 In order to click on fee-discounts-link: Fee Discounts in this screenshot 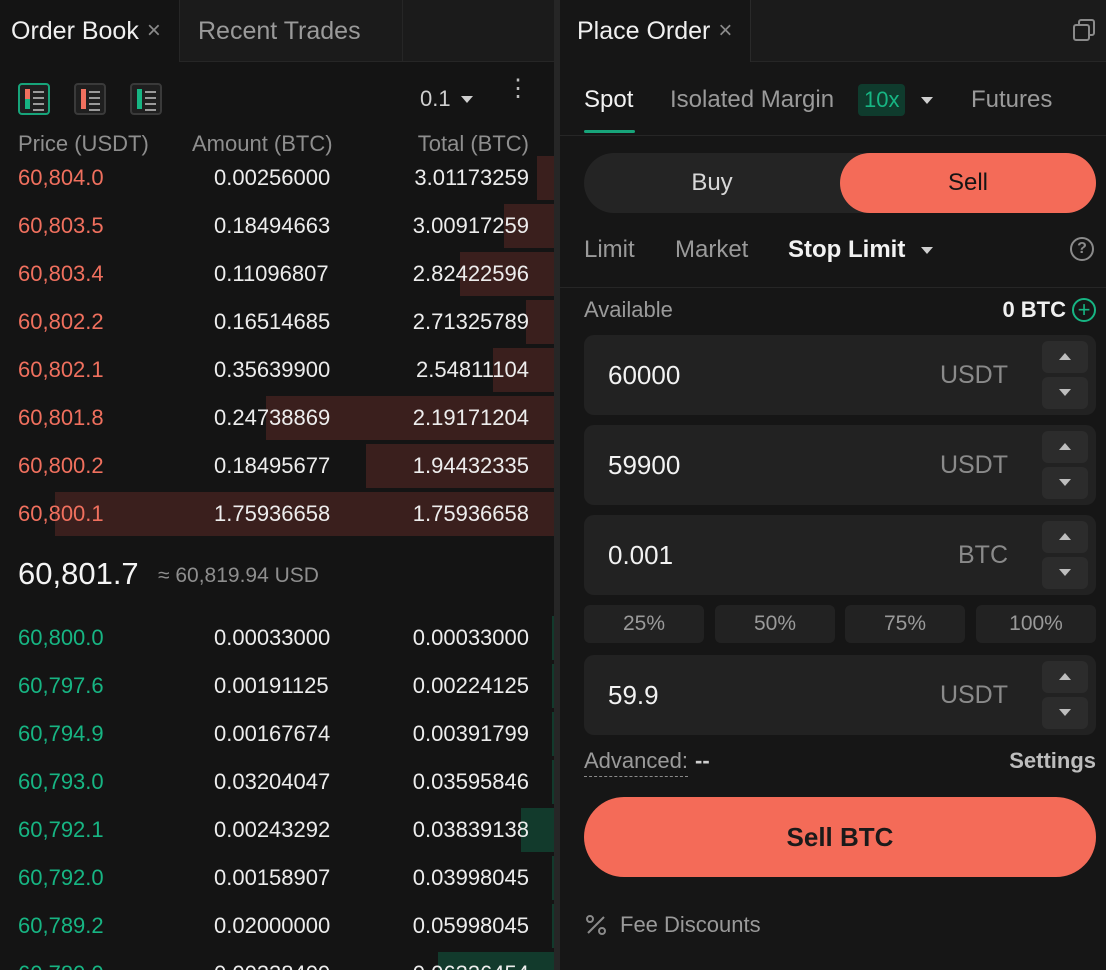, I will do `click(690, 925)`.